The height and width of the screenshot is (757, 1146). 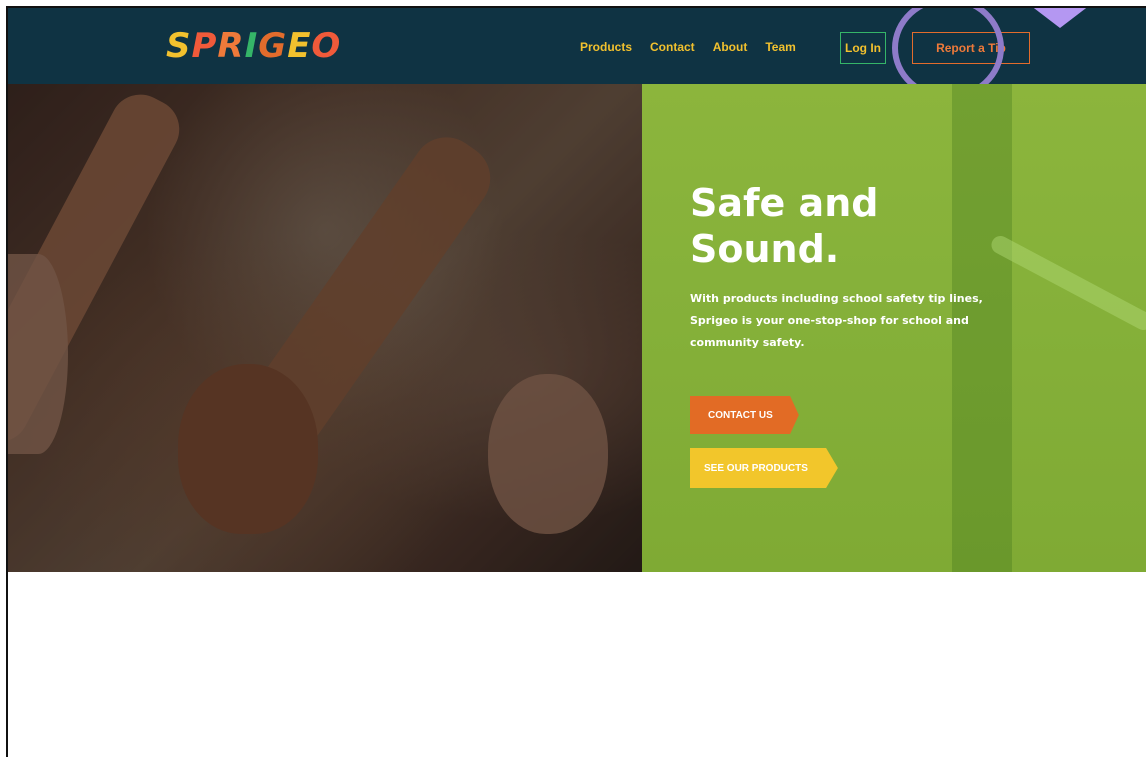 I want to click on logo-letter: G, so click(x=273, y=46).